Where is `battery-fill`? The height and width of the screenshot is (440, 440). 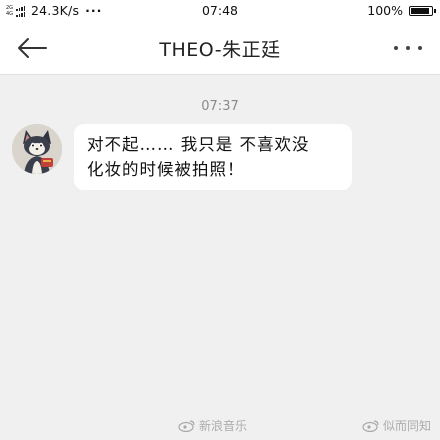
battery-fill is located at coordinates (420, 10).